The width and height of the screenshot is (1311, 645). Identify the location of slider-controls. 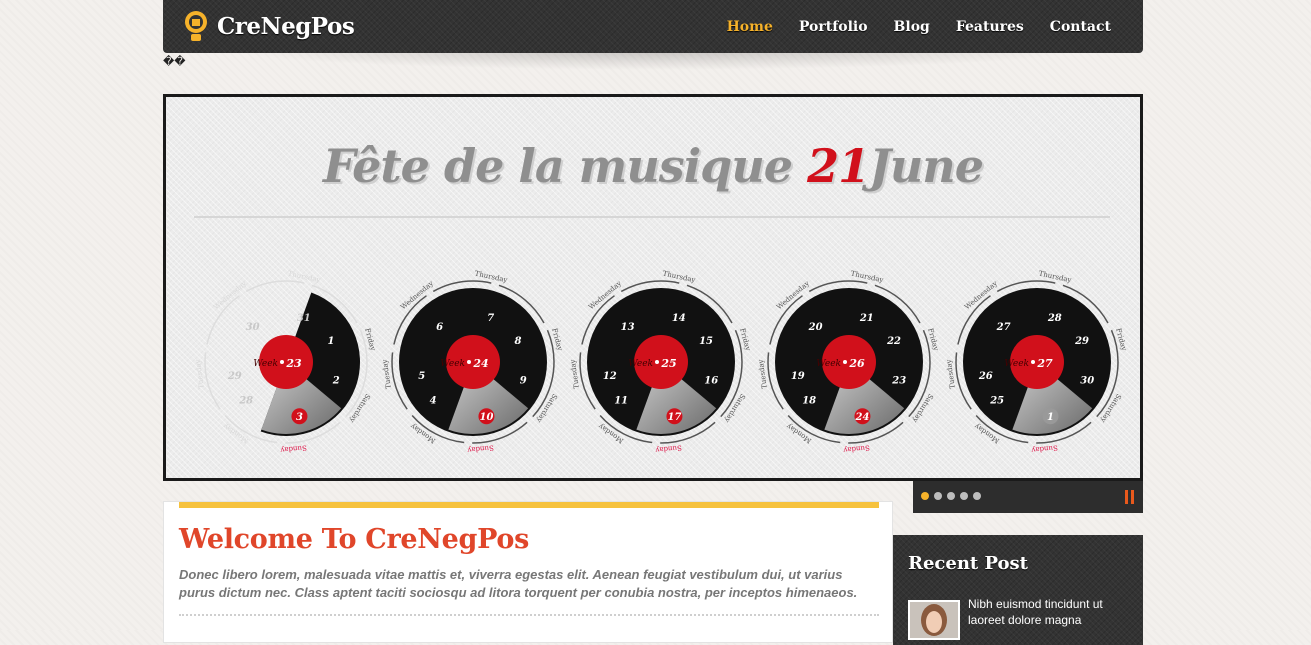
(1028, 497).